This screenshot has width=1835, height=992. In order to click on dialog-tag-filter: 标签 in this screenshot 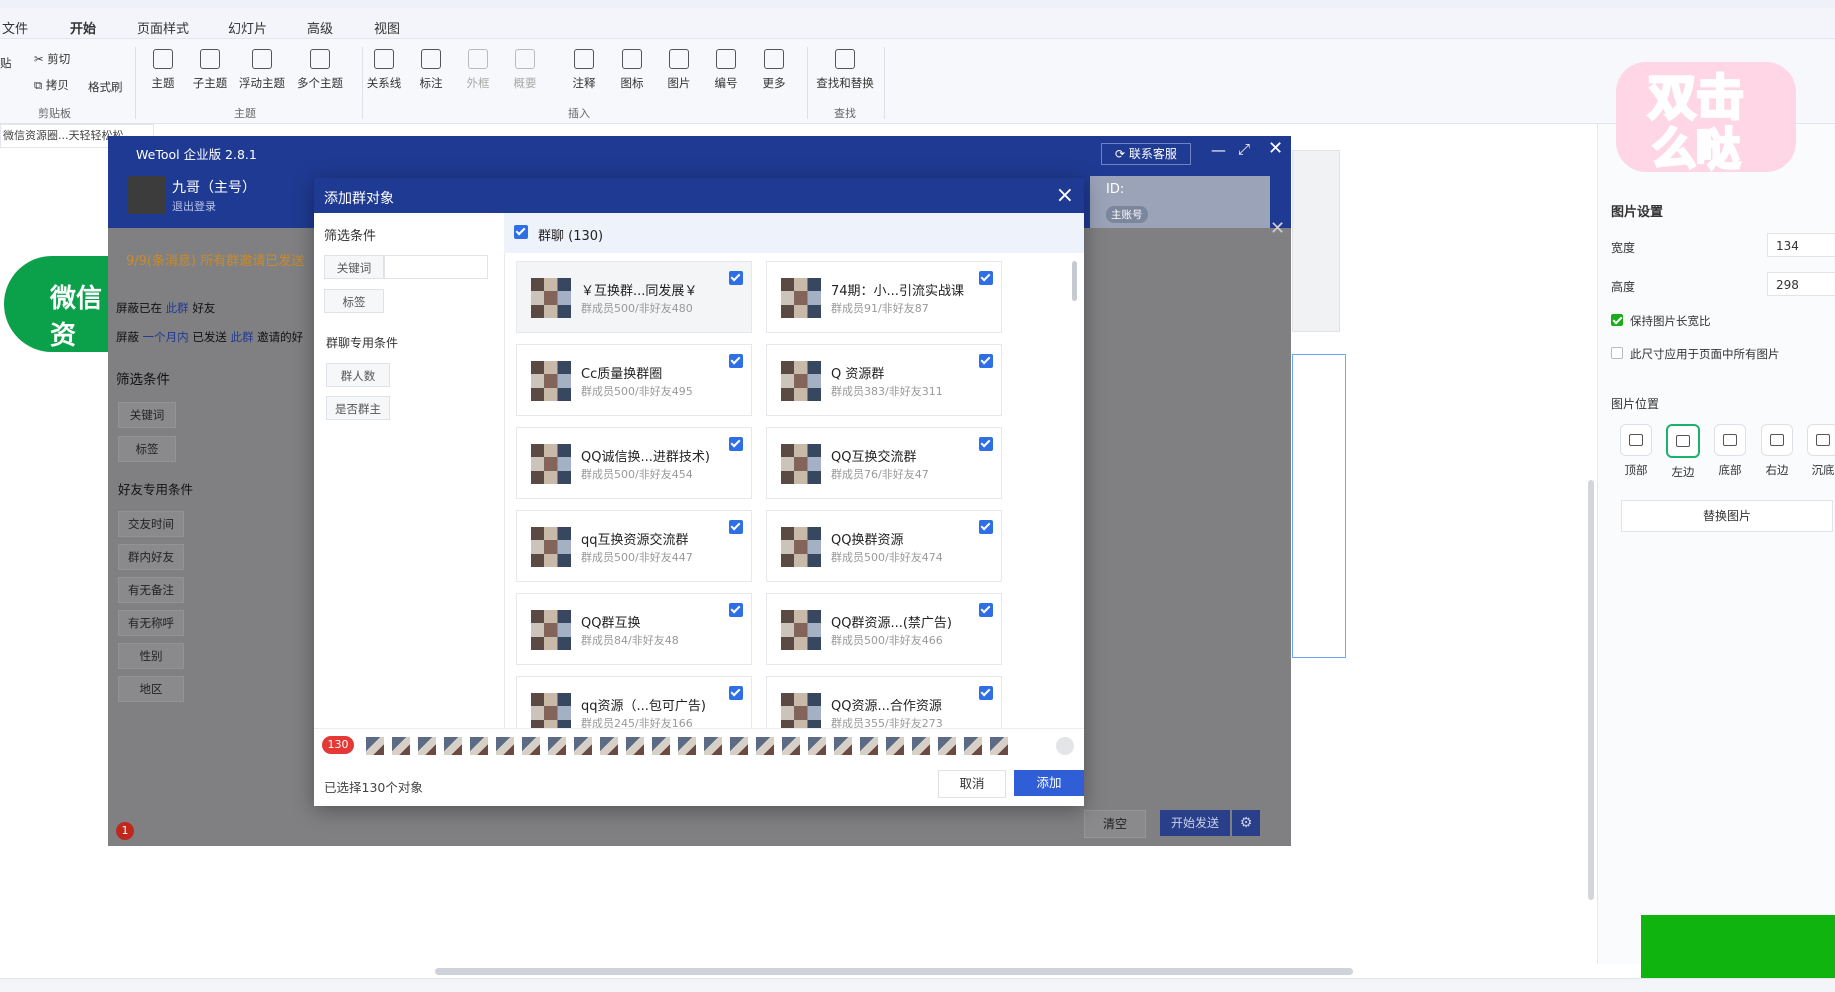, I will do `click(354, 301)`.